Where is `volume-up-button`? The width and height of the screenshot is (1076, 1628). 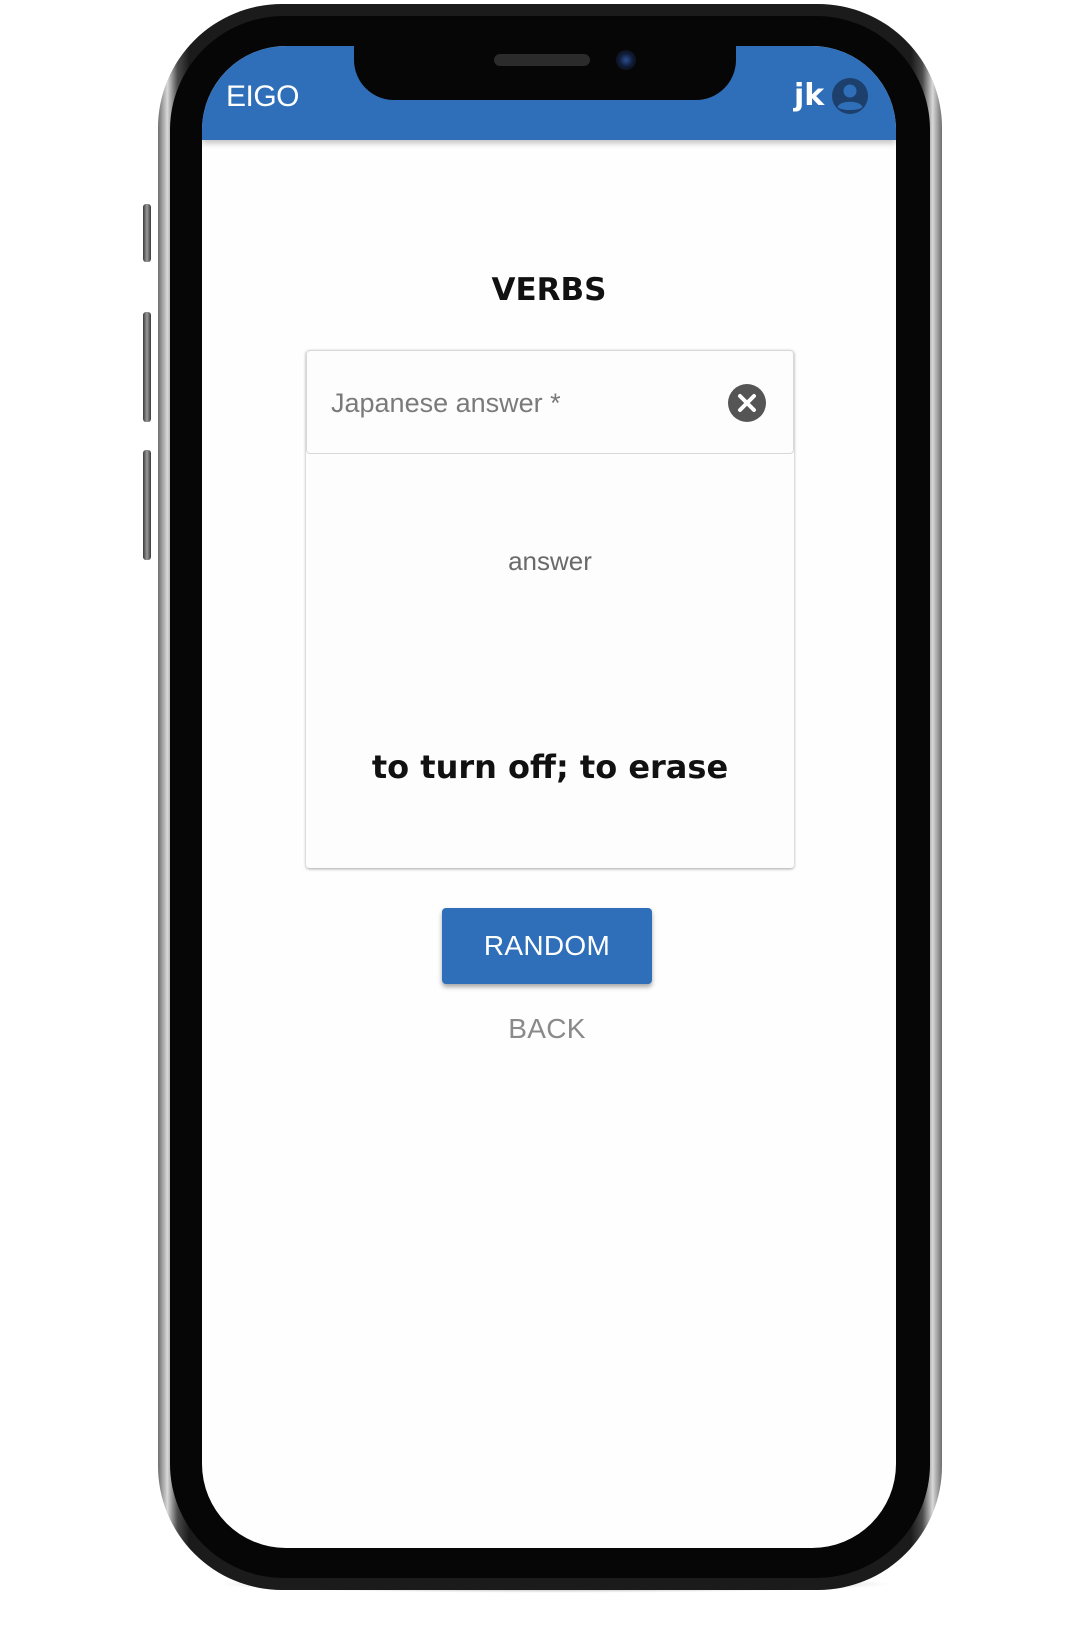
volume-up-button is located at coordinates (147, 367).